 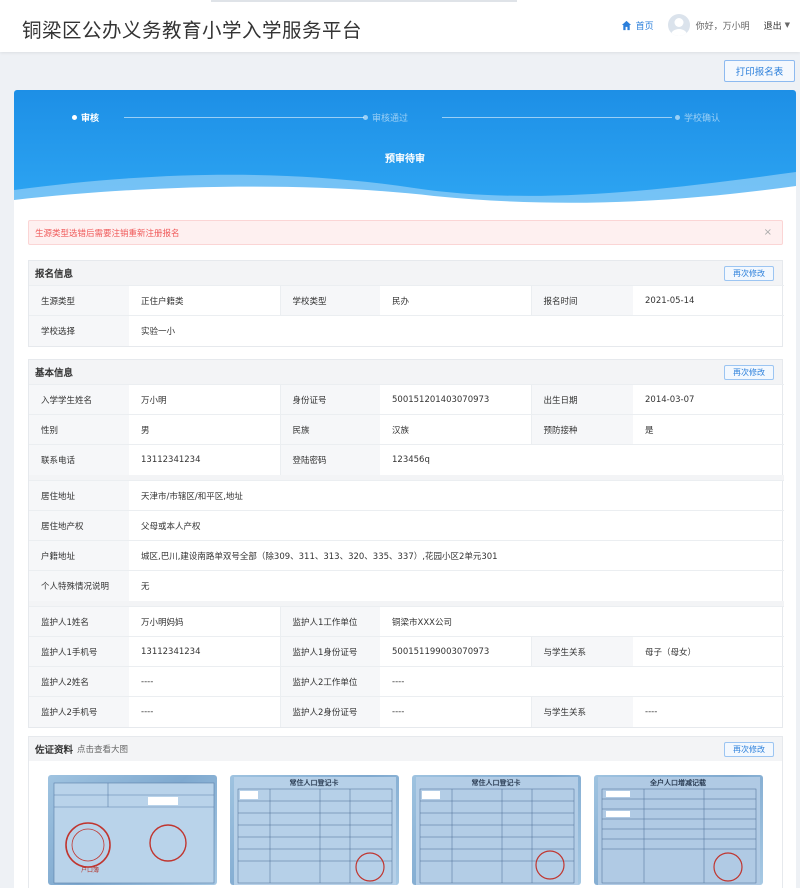 I want to click on field-label: 联系电话, so click(x=79, y=459).